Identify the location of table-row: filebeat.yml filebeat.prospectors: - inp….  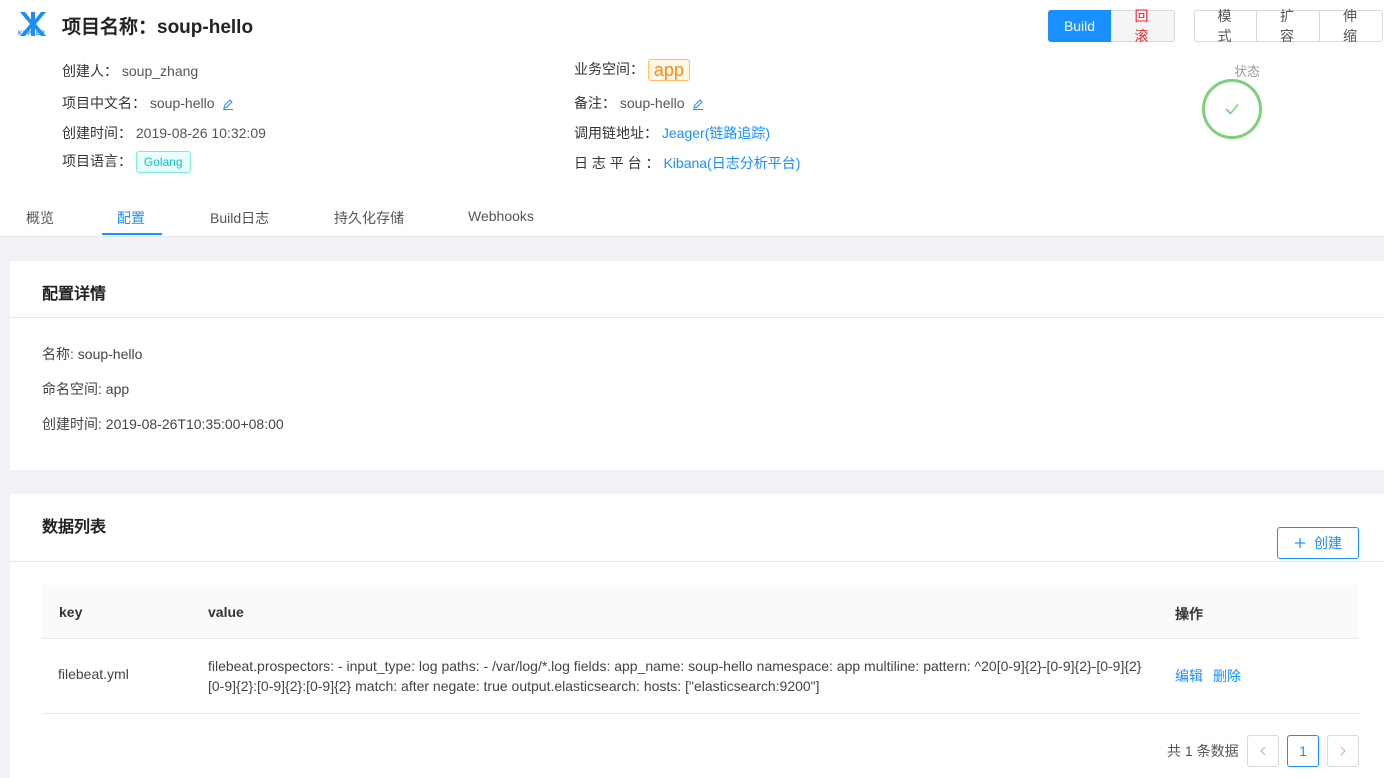
(700, 676).